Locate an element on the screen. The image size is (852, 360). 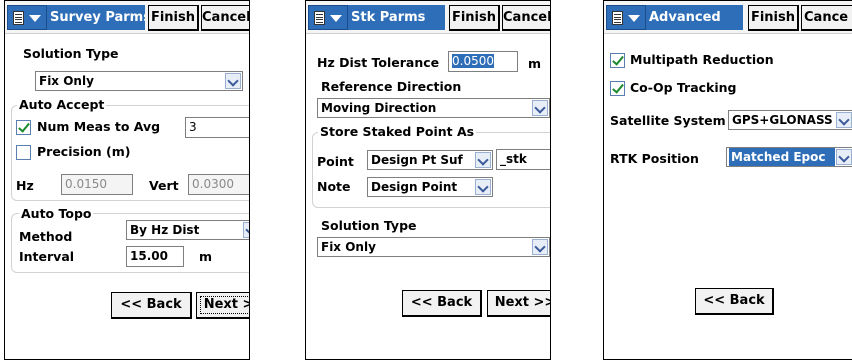
cancel-button: Cance is located at coordinates (826, 18).